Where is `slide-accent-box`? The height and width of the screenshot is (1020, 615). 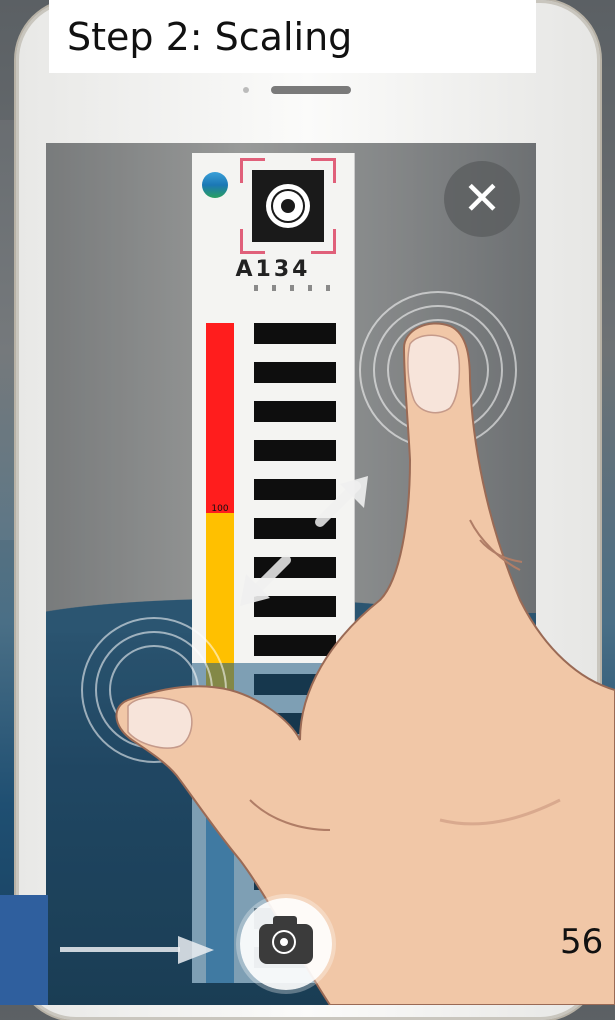 slide-accent-box is located at coordinates (24, 950).